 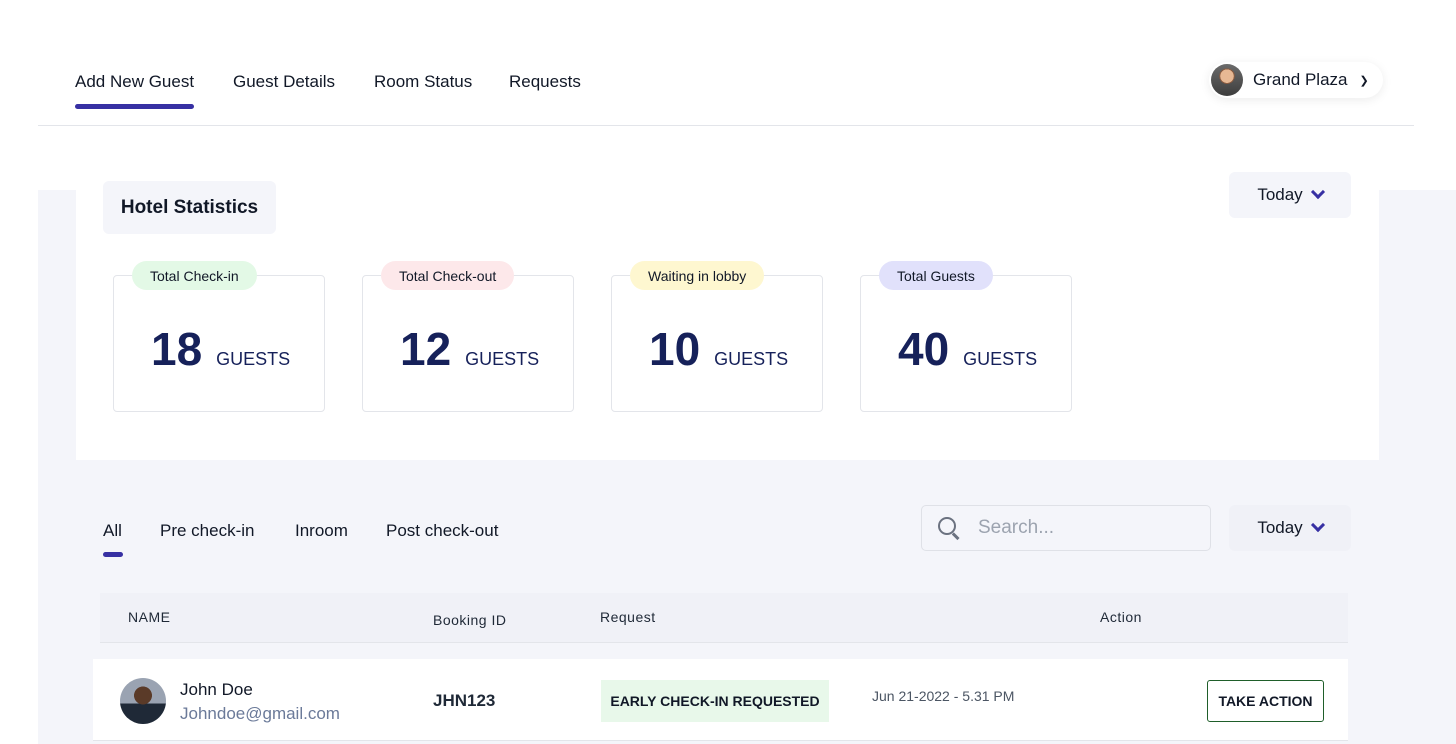 What do you see at coordinates (207, 531) in the screenshot?
I see `filter-tab-pre-check-in: Pre check-in` at bounding box center [207, 531].